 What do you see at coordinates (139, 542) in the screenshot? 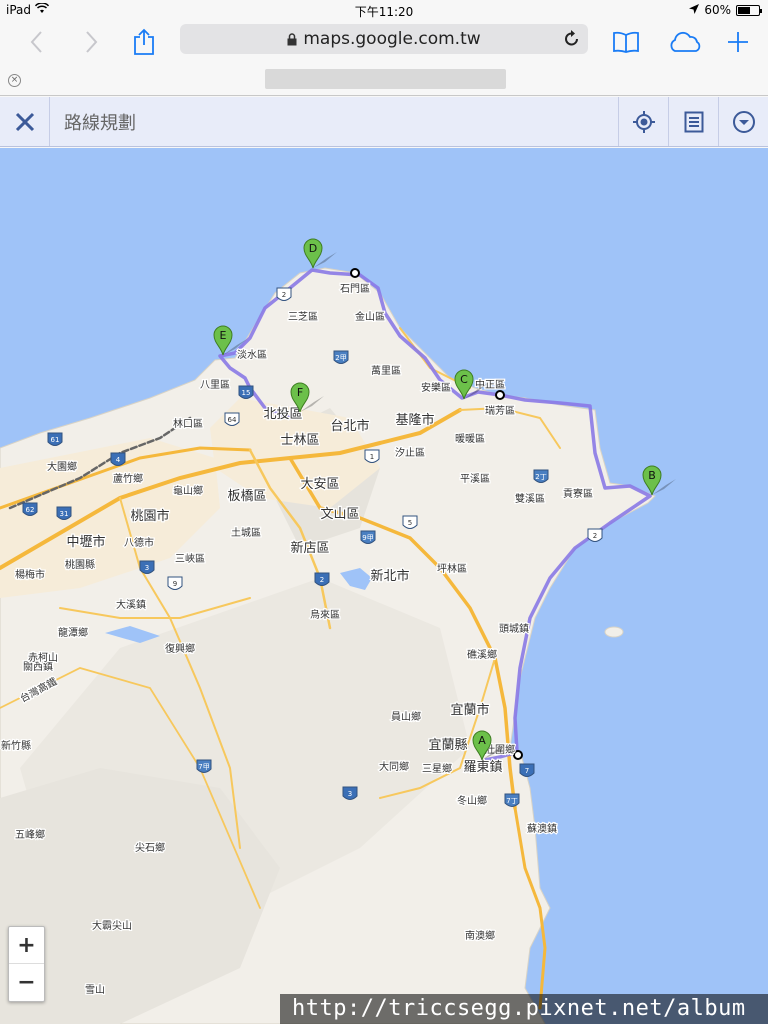
I see `place-label-bade: 八德市` at bounding box center [139, 542].